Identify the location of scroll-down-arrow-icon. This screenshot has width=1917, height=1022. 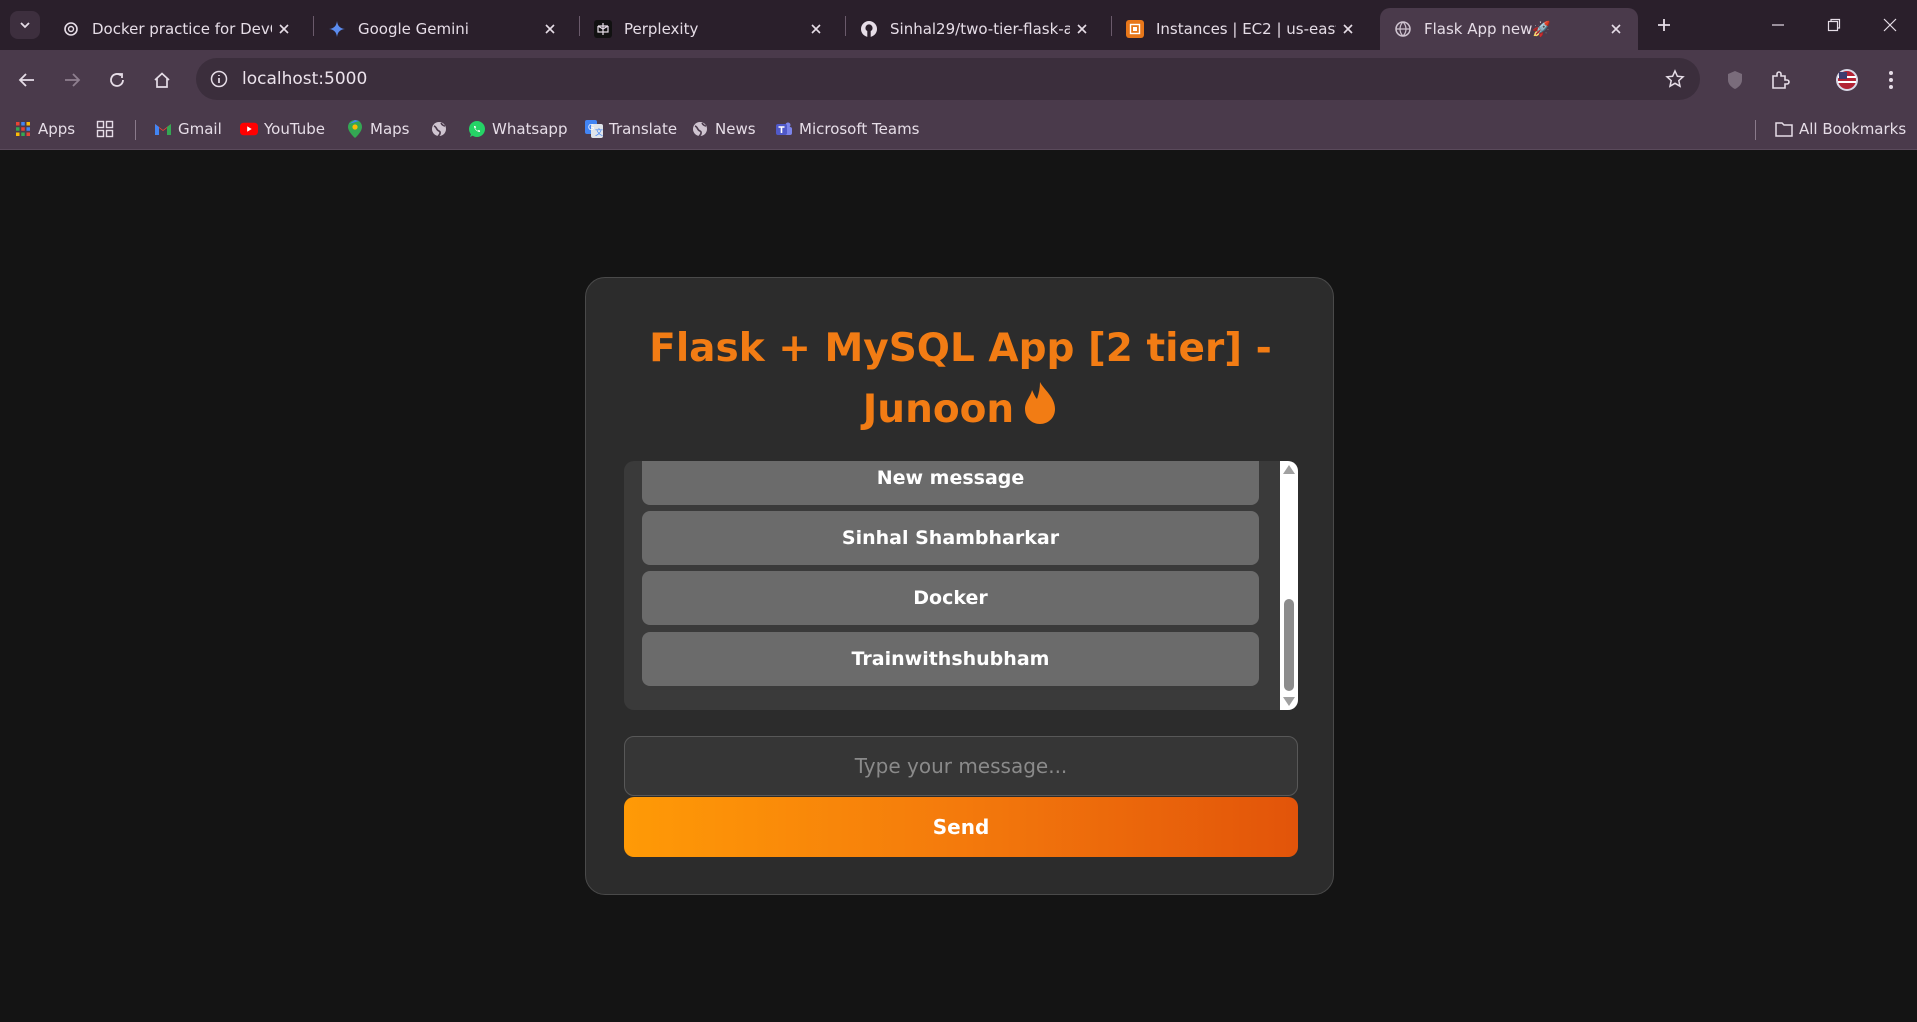
(1289, 701).